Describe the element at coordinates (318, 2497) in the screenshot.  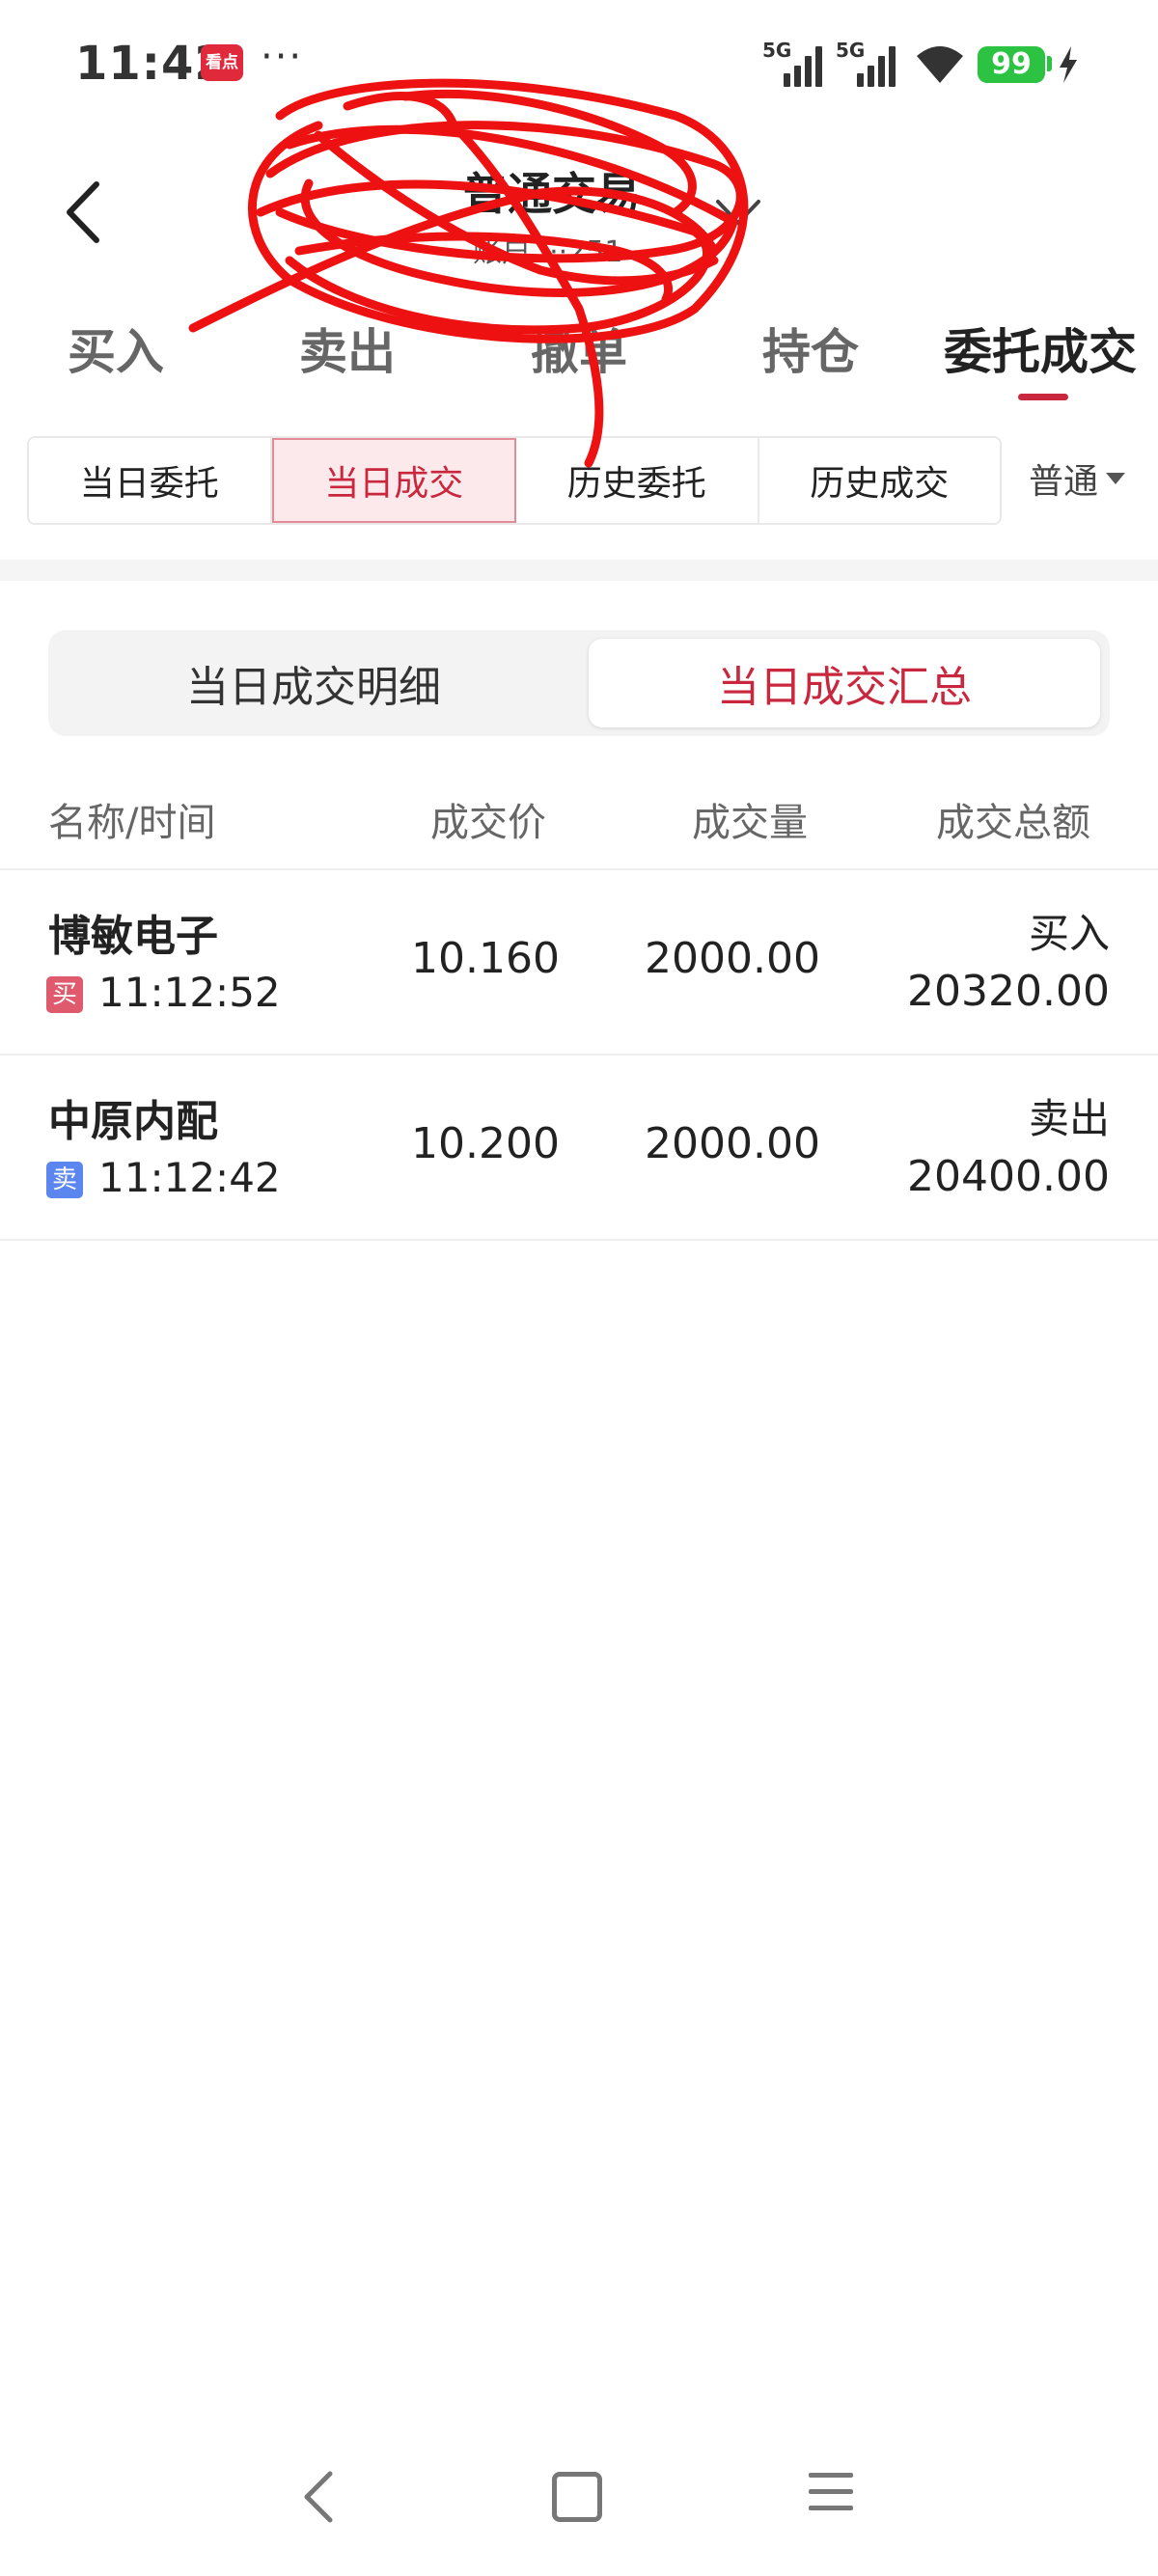
I see `nav-back-icon` at that location.